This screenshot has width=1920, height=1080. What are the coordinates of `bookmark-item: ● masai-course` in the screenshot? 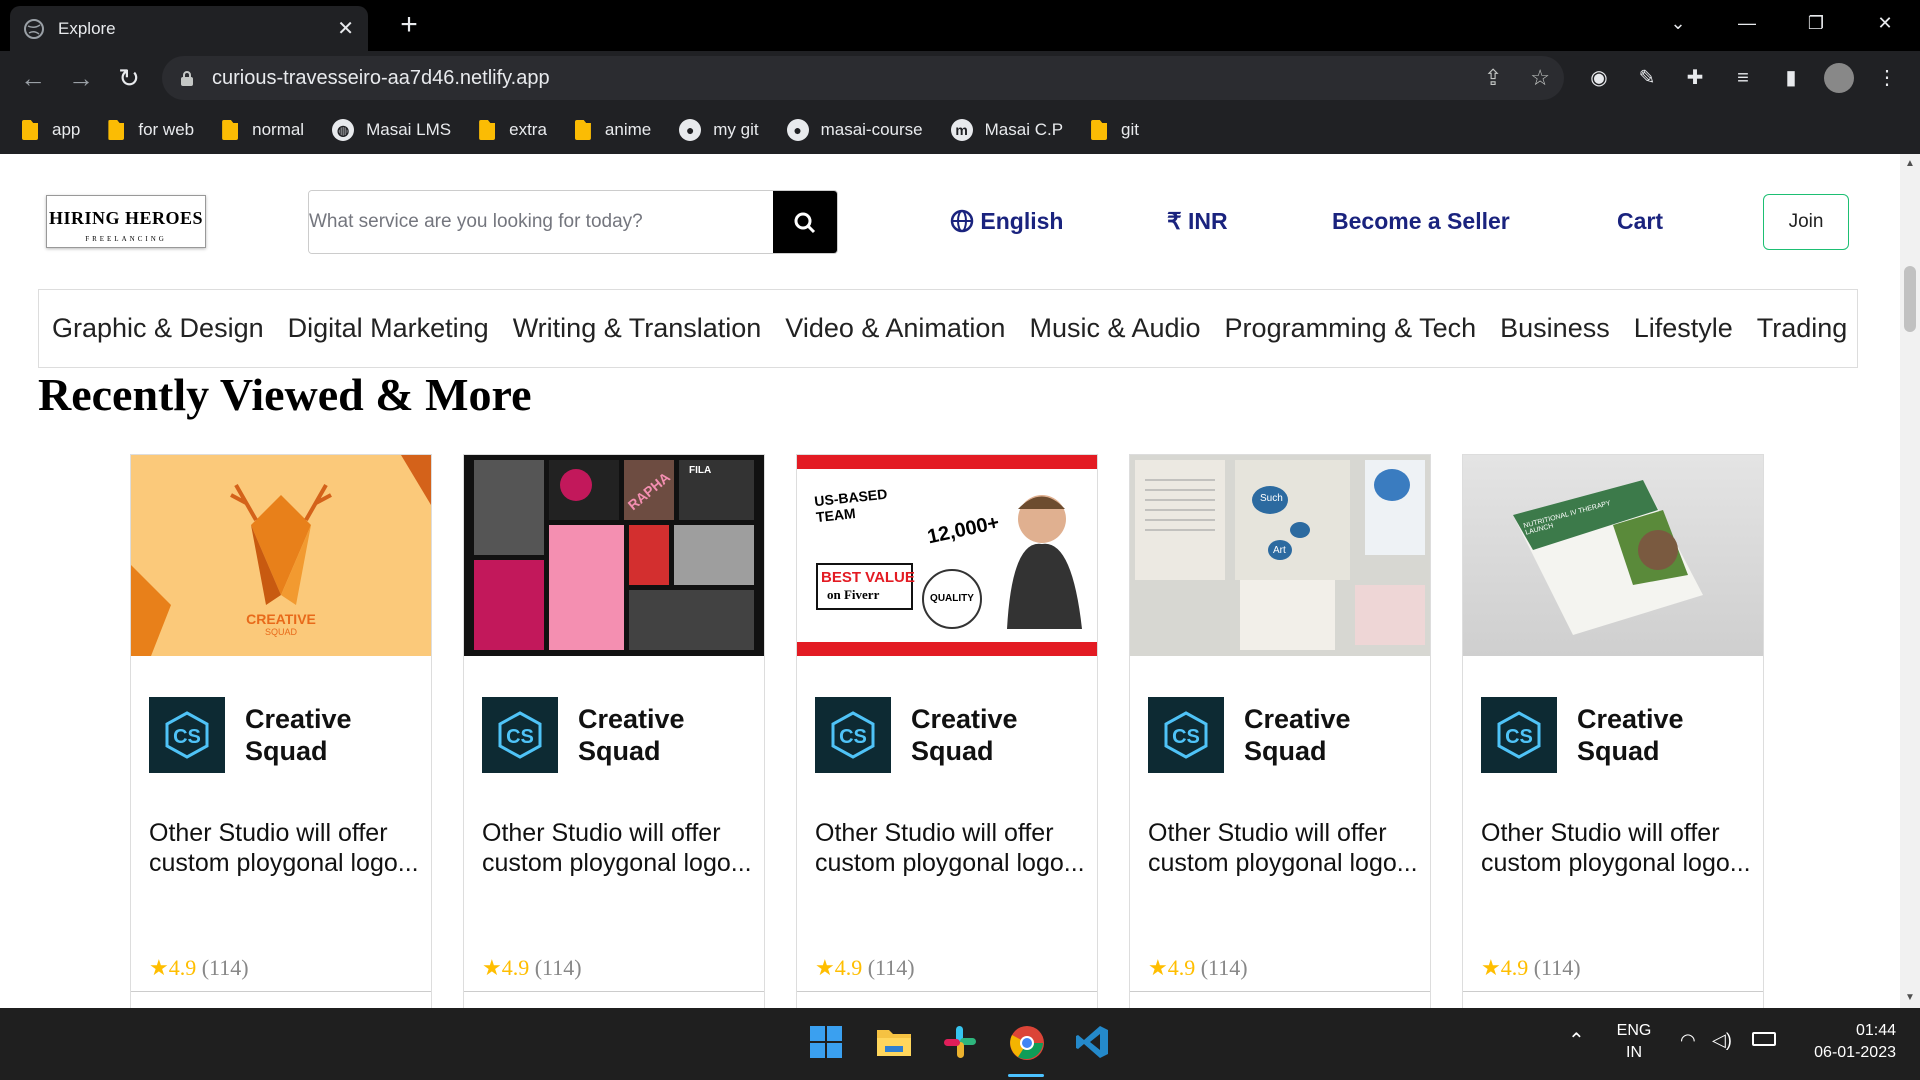 It's located at (854, 130).